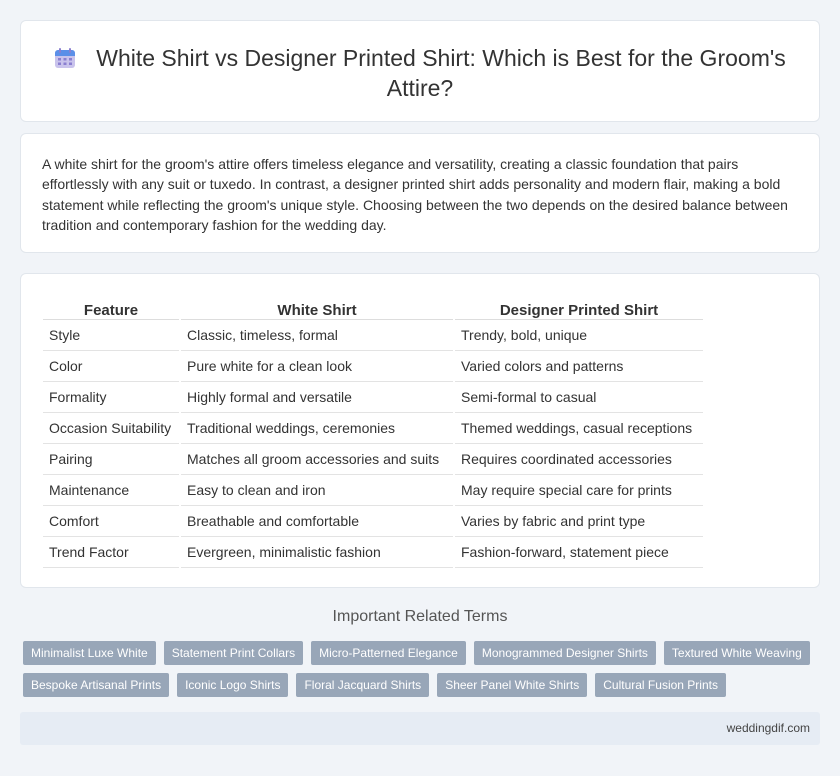 The width and height of the screenshot is (840, 776). What do you see at coordinates (317, 366) in the screenshot?
I see `white-shirt-cell: Pure white for a clean look` at bounding box center [317, 366].